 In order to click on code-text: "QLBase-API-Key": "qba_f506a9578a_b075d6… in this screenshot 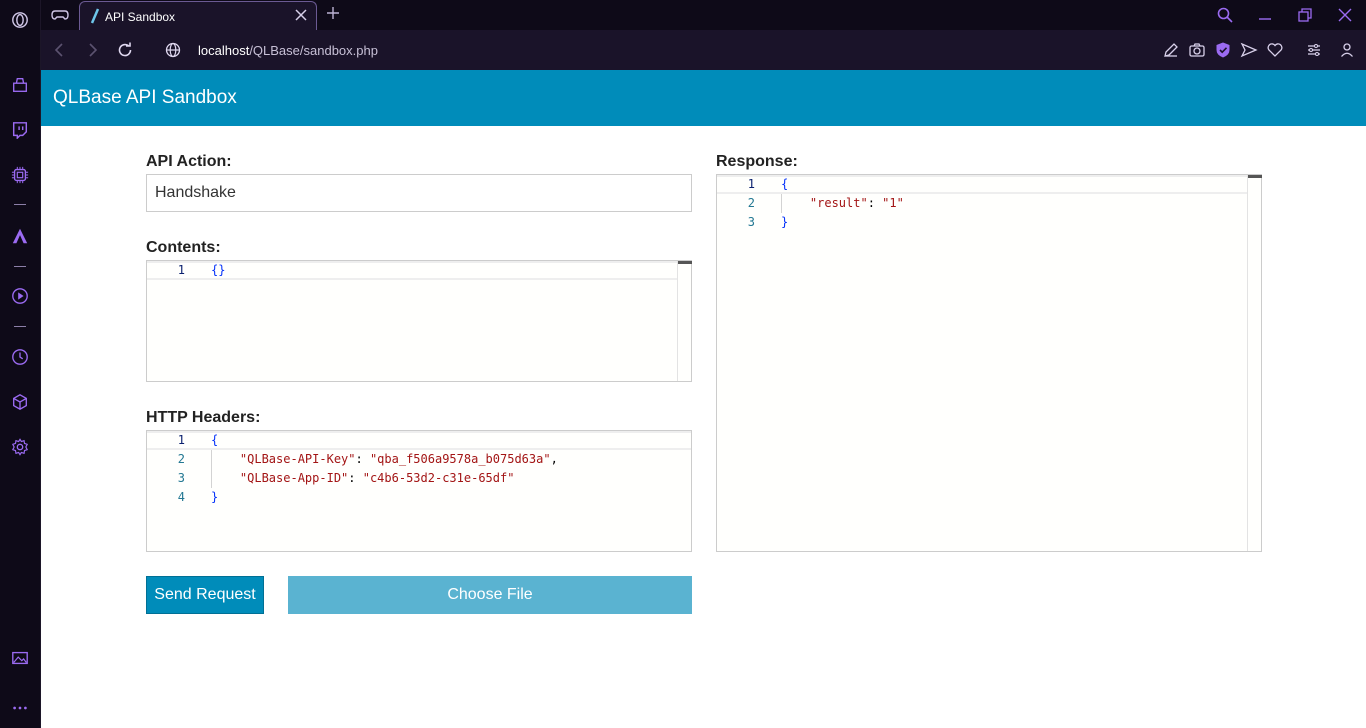, I will do `click(384, 459)`.